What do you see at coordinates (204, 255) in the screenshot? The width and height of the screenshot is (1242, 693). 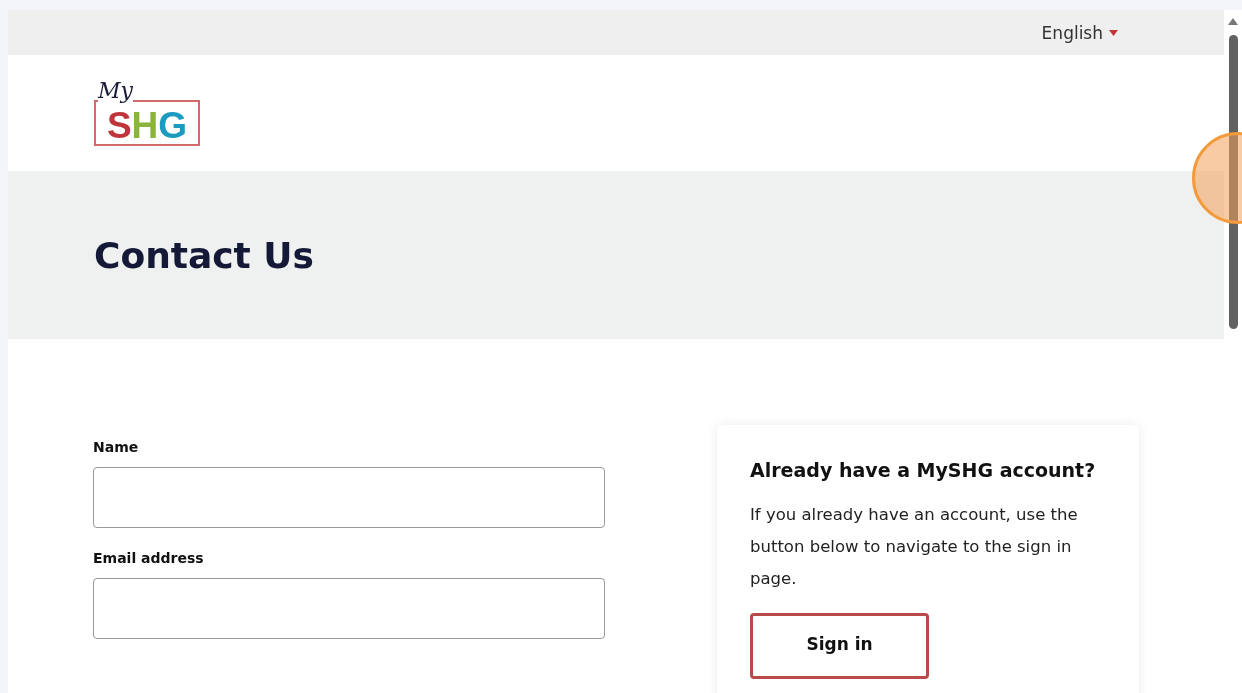 I see `page-title: Contact Us` at bounding box center [204, 255].